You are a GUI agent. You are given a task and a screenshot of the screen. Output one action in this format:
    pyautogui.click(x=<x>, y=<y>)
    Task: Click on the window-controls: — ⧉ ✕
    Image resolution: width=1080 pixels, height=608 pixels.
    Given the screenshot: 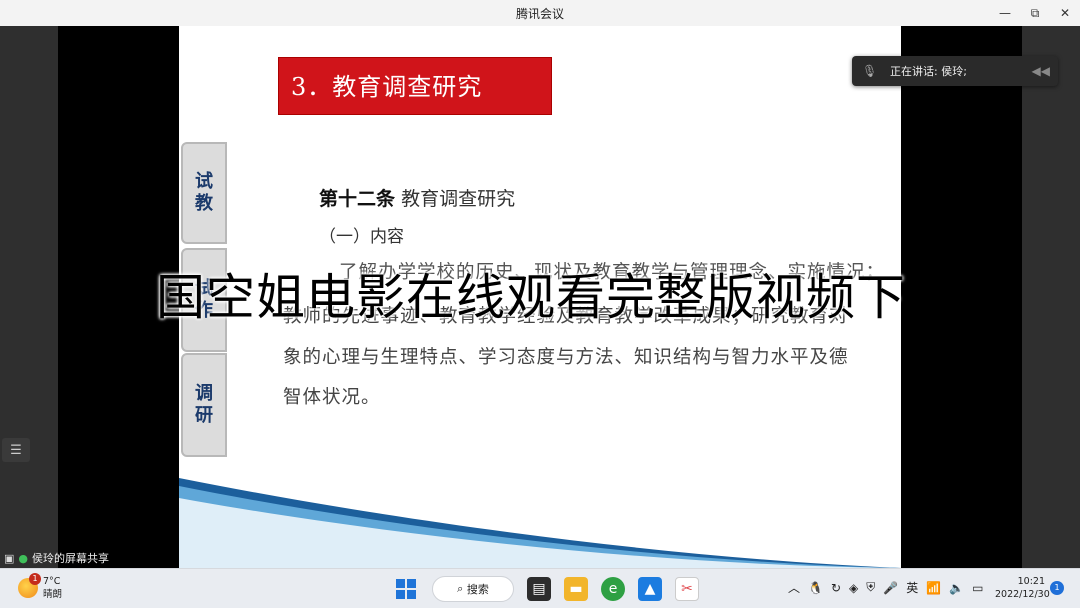 What is the action you would take?
    pyautogui.click(x=1035, y=13)
    